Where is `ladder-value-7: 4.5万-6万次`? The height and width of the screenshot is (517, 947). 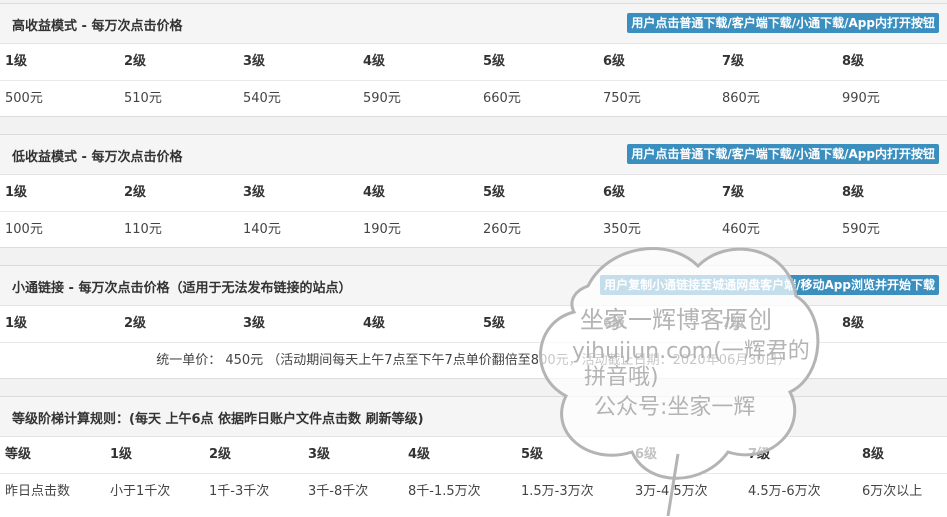 ladder-value-7: 4.5万-6万次 is located at coordinates (784, 491).